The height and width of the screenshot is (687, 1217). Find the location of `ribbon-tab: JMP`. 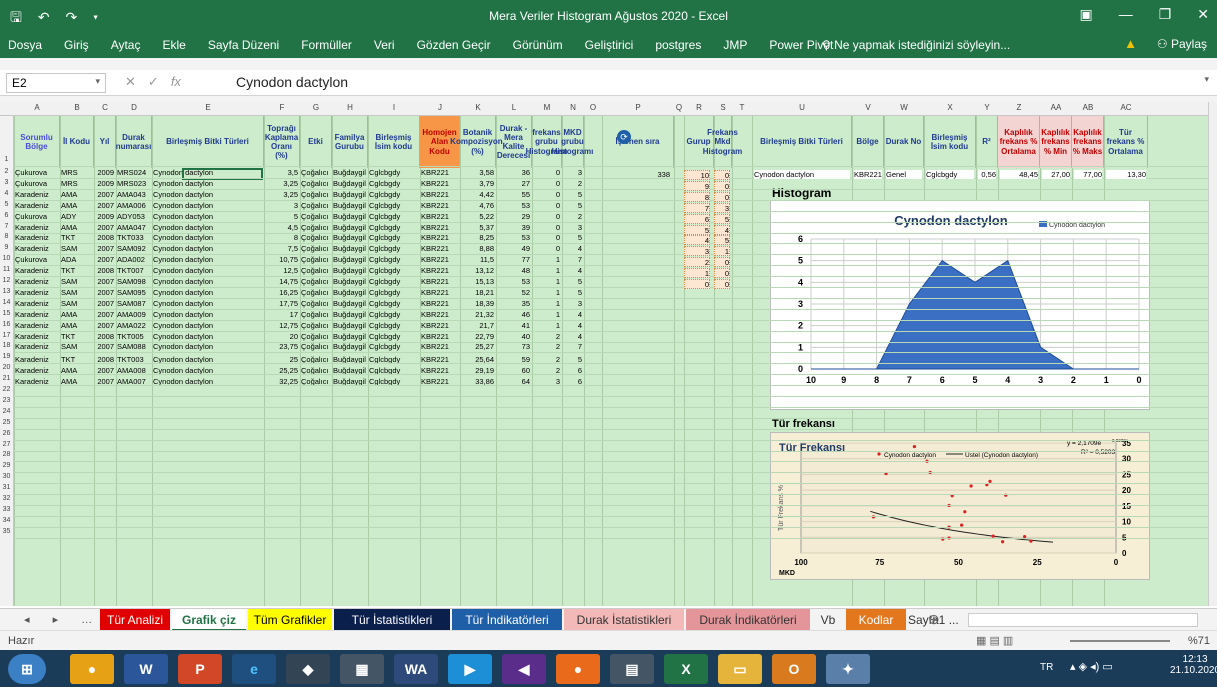

ribbon-tab: JMP is located at coordinates (735, 45).